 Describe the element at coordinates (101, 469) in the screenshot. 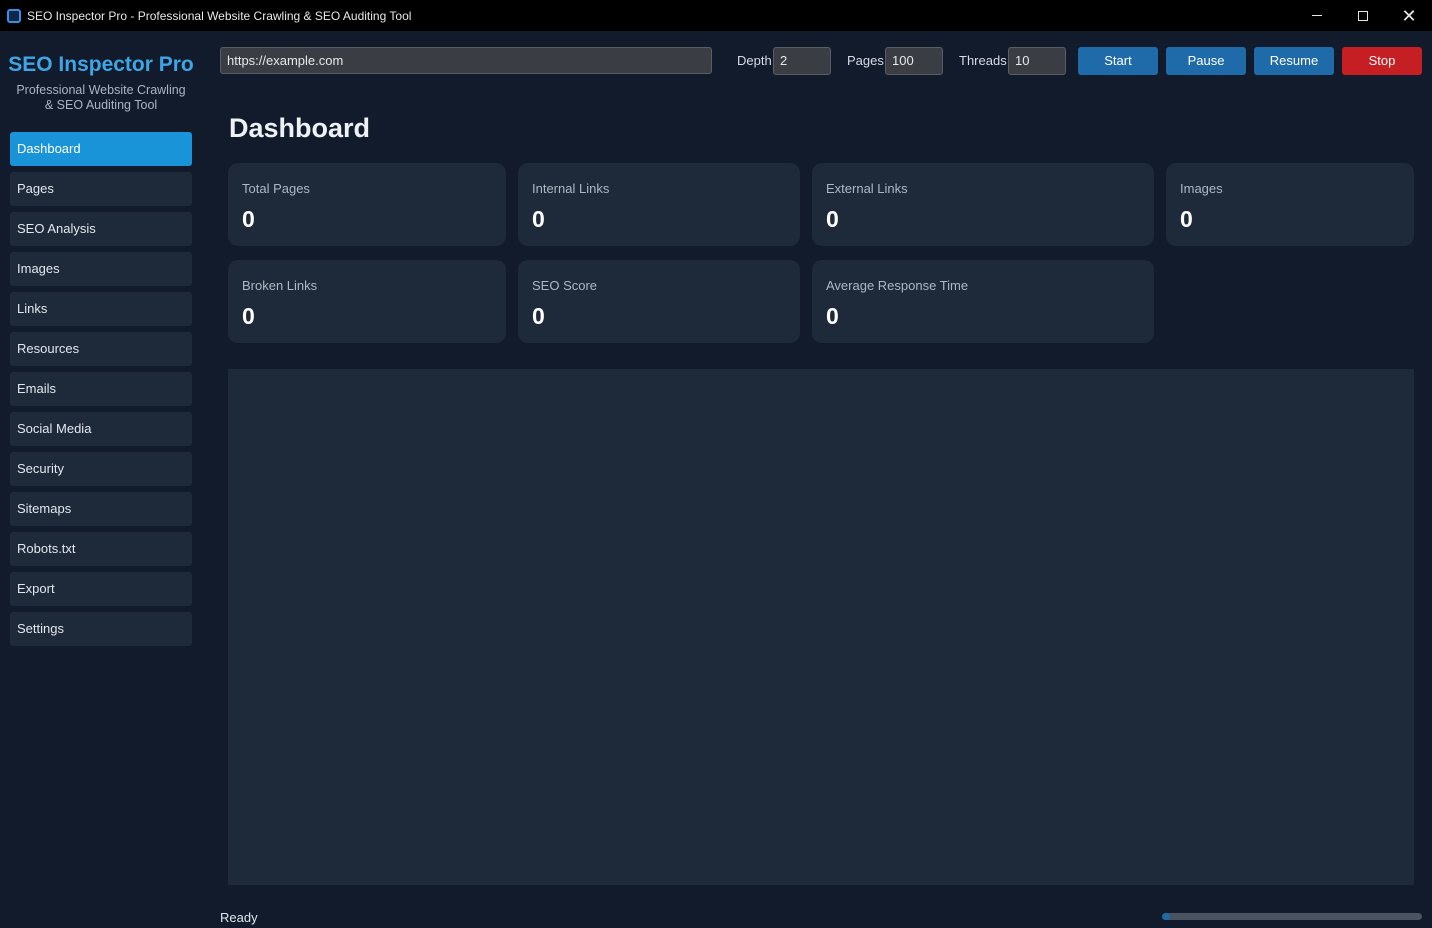

I see `sidebar-item-security: Security` at that location.